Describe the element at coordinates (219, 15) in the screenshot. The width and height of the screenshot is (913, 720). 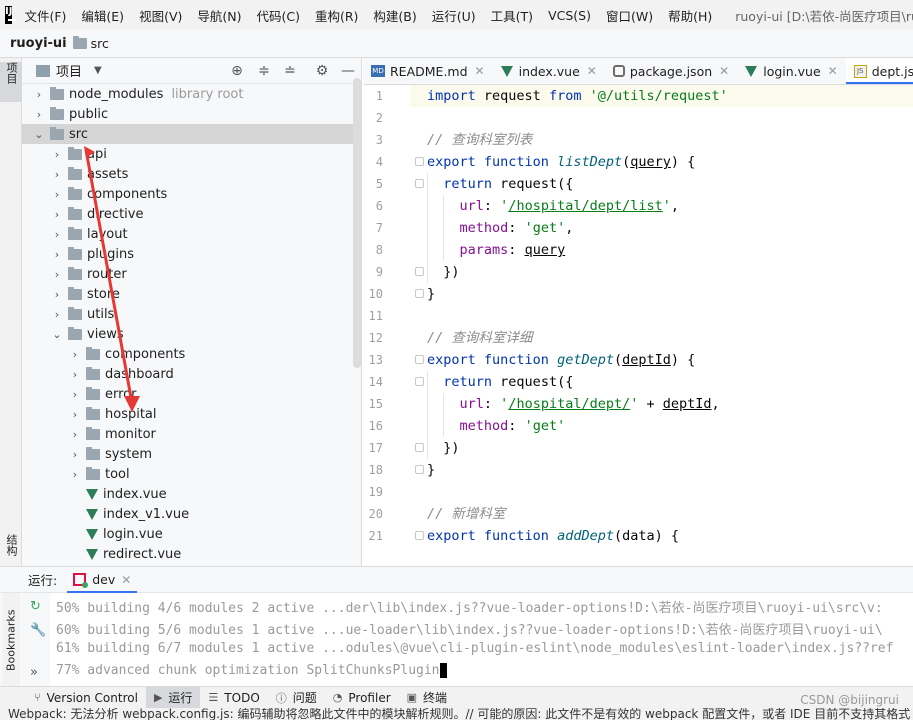
I see `menu-navigate: 导航(N)` at that location.